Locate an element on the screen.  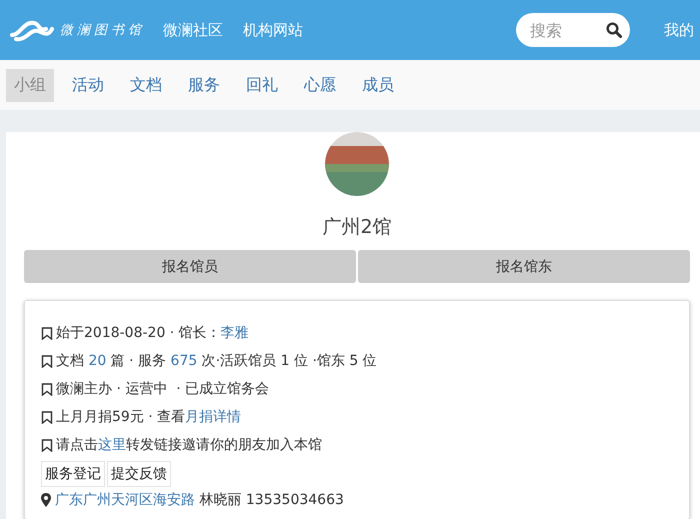
link: 20 is located at coordinates (97, 361).